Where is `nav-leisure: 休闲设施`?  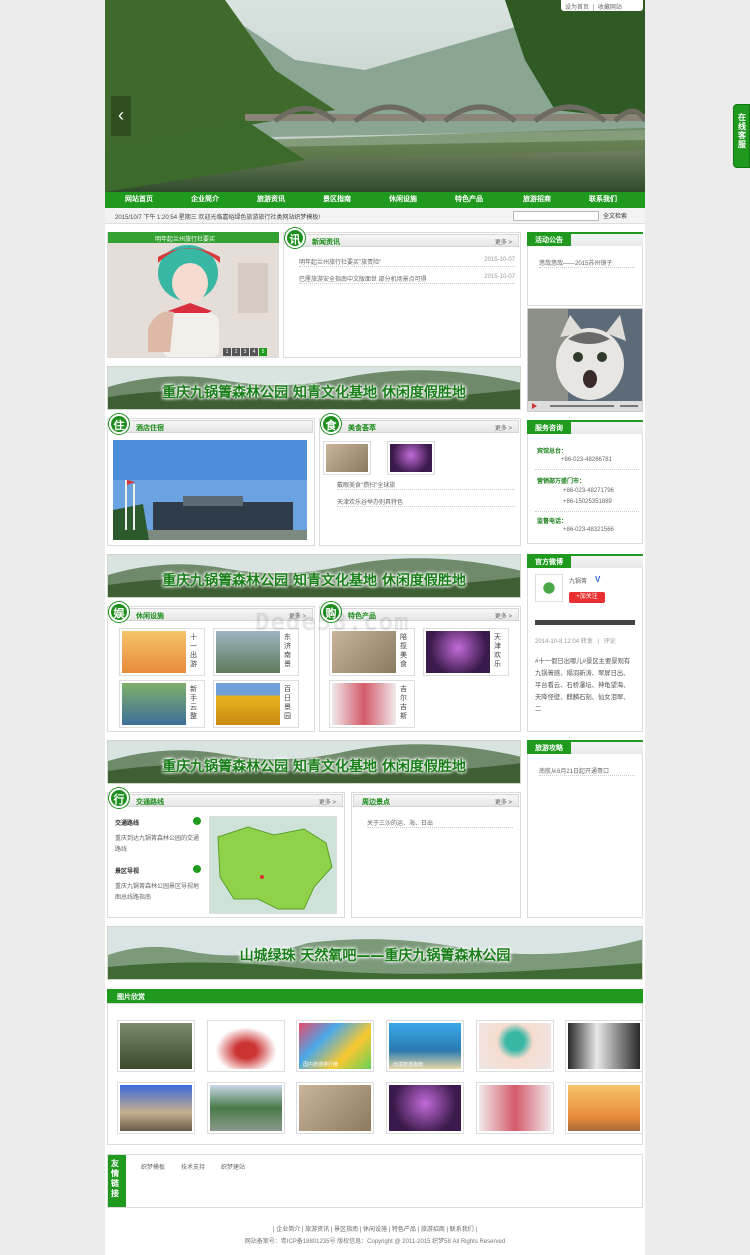
nav-leisure: 休闲设施 is located at coordinates (403, 199).